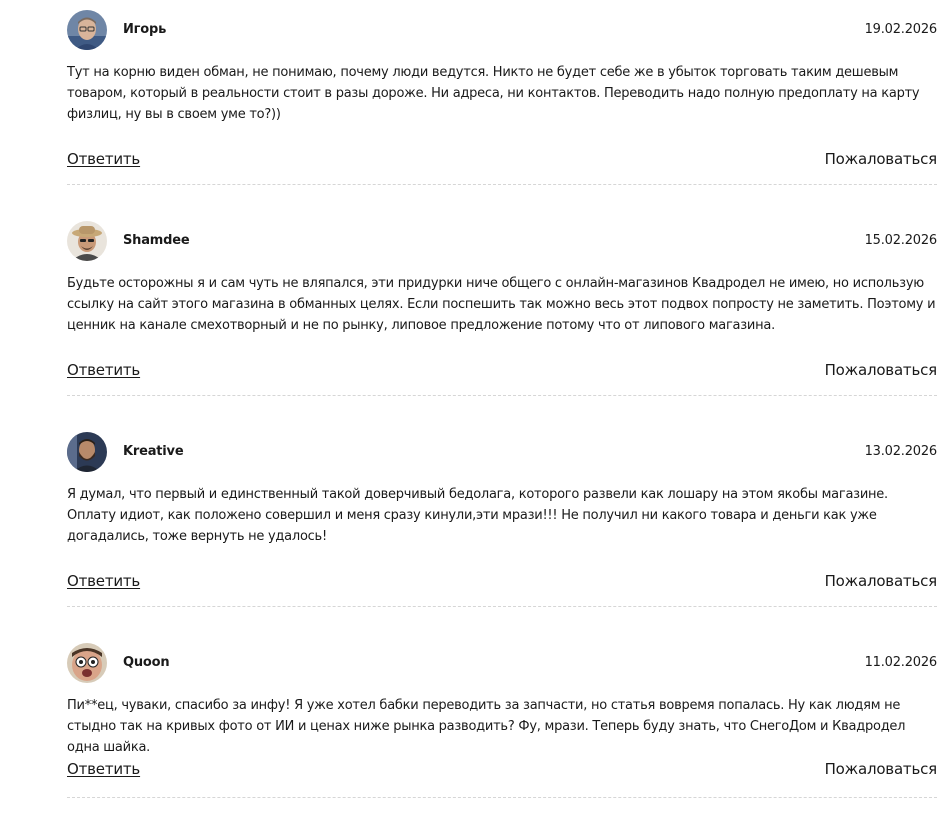 This screenshot has height=833, width=951. What do you see at coordinates (87, 241) in the screenshot?
I see `man-with-hat-avatar` at bounding box center [87, 241].